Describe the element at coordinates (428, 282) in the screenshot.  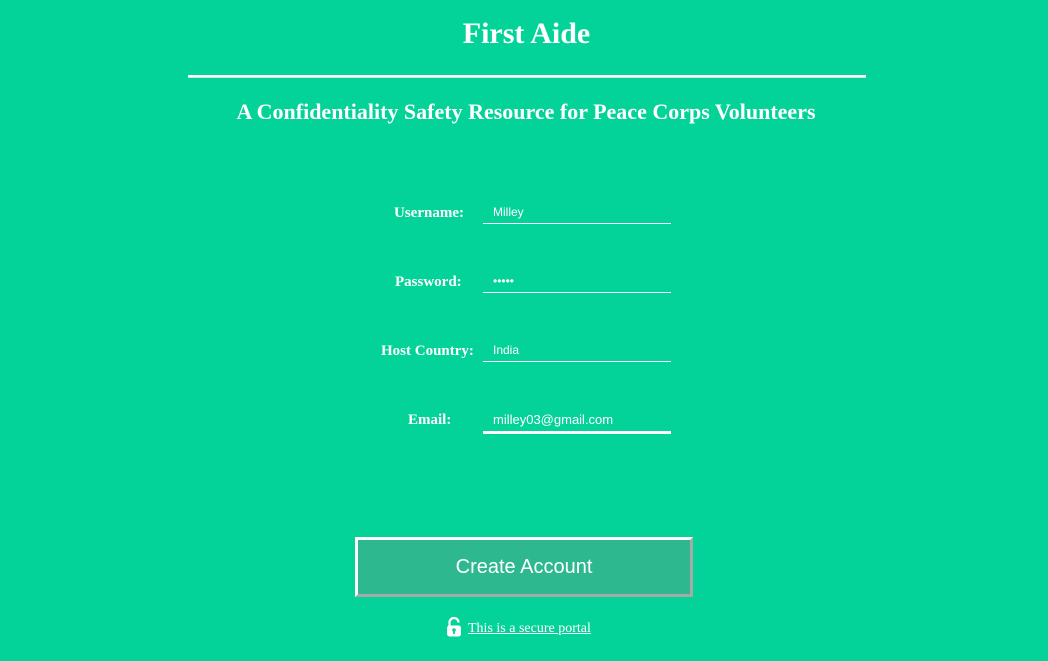
I see `password-label: Password:` at that location.